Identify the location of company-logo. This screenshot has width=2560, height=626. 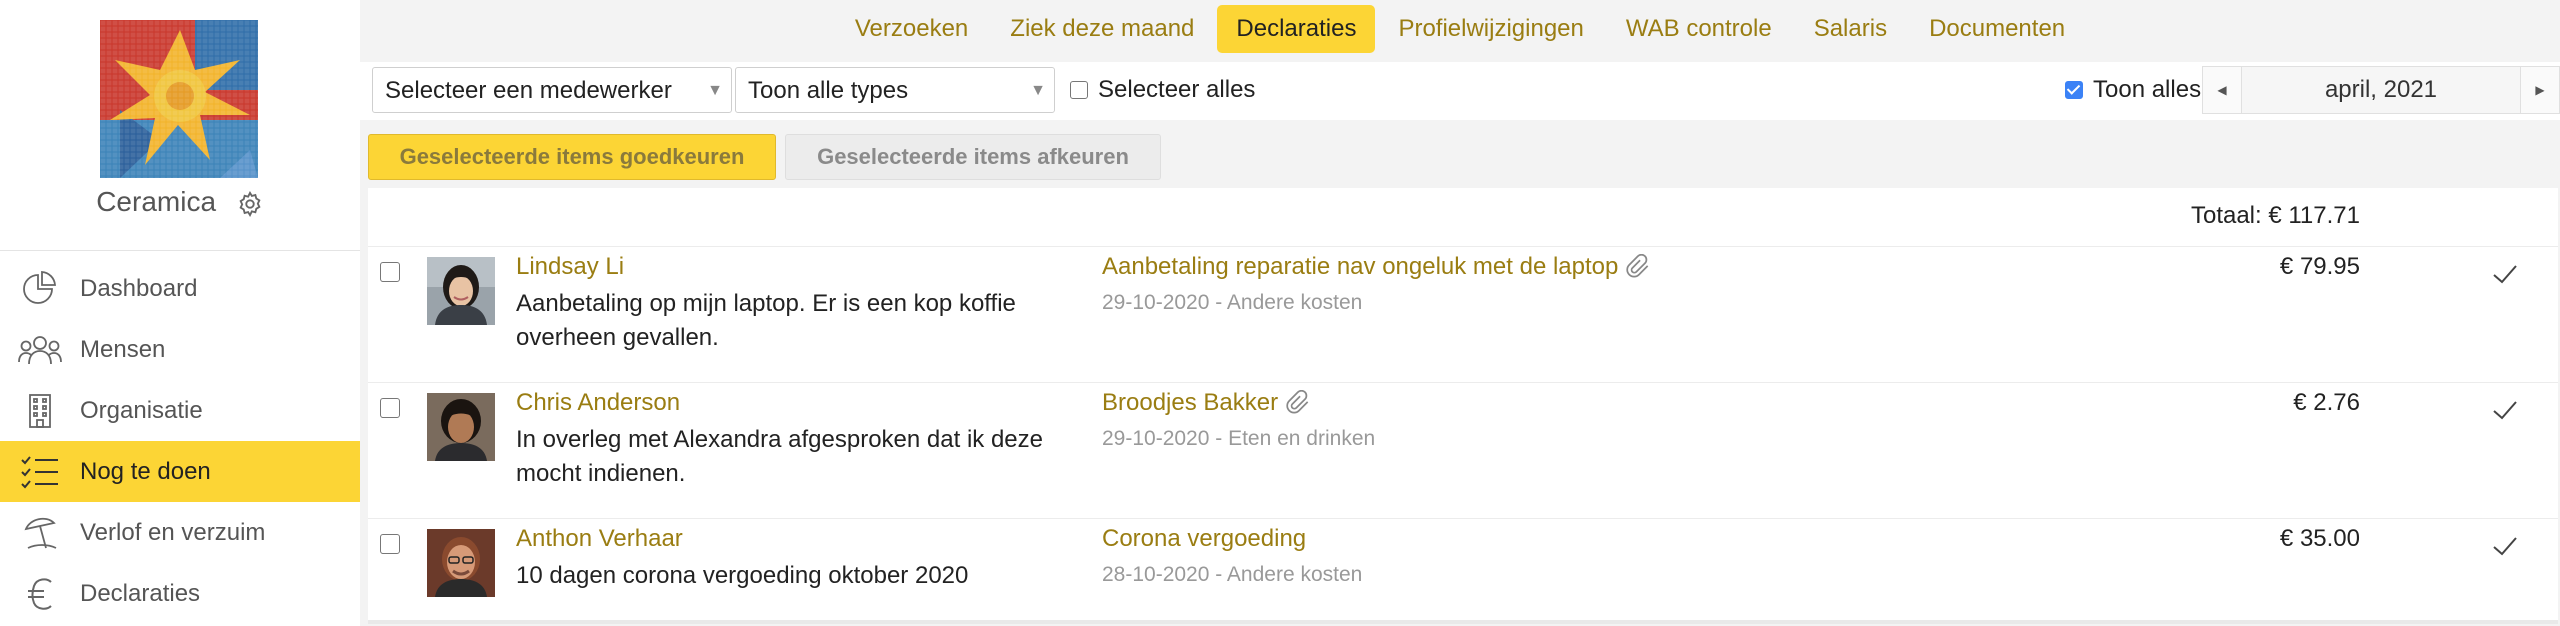
(179, 99).